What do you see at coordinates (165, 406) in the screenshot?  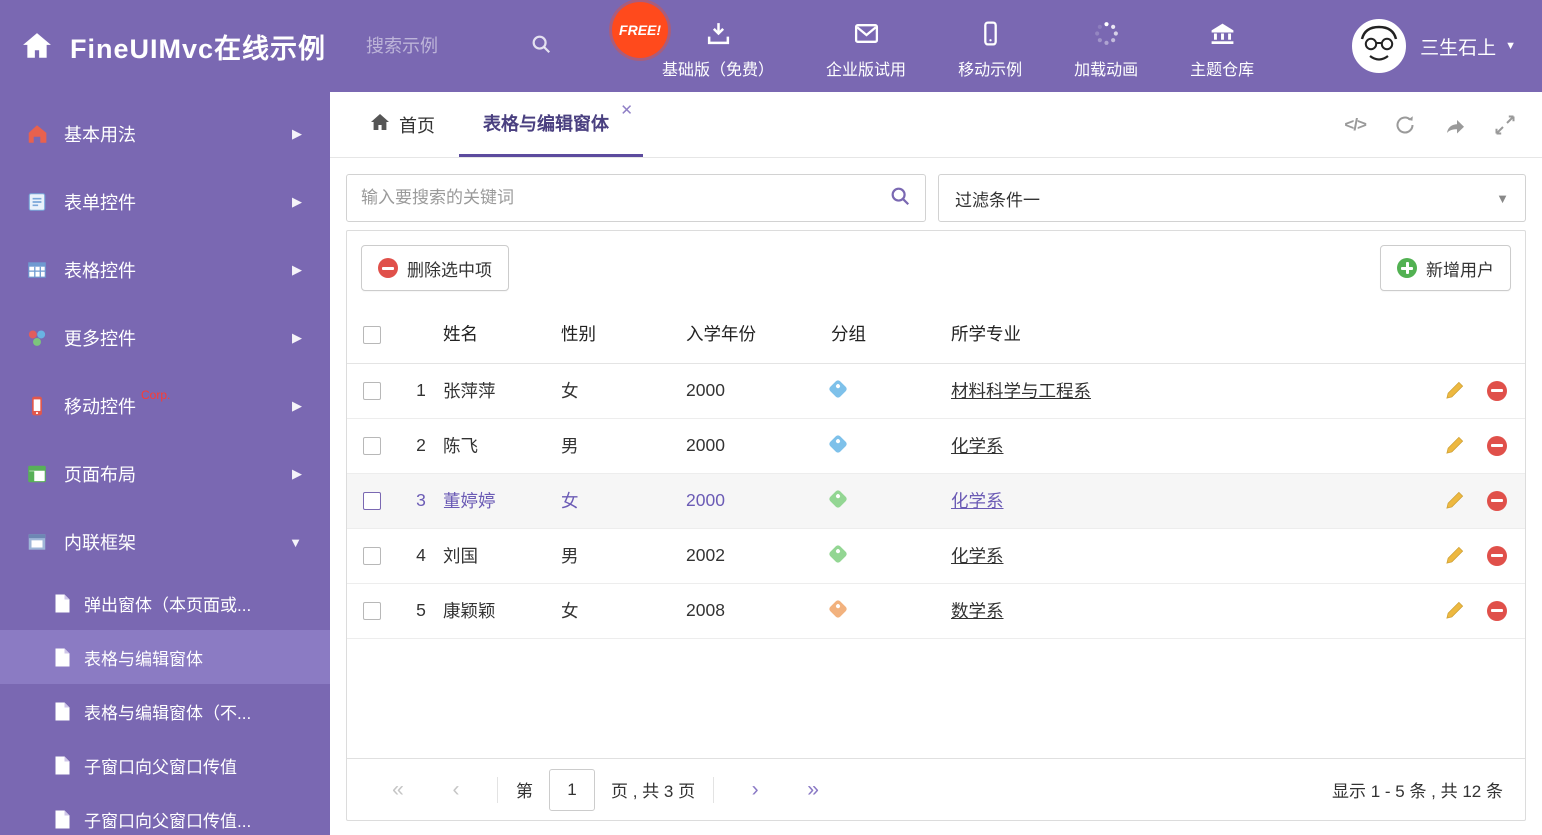 I see `sidebar-item-mobile-controls: 移动控件 Corp. ▶` at bounding box center [165, 406].